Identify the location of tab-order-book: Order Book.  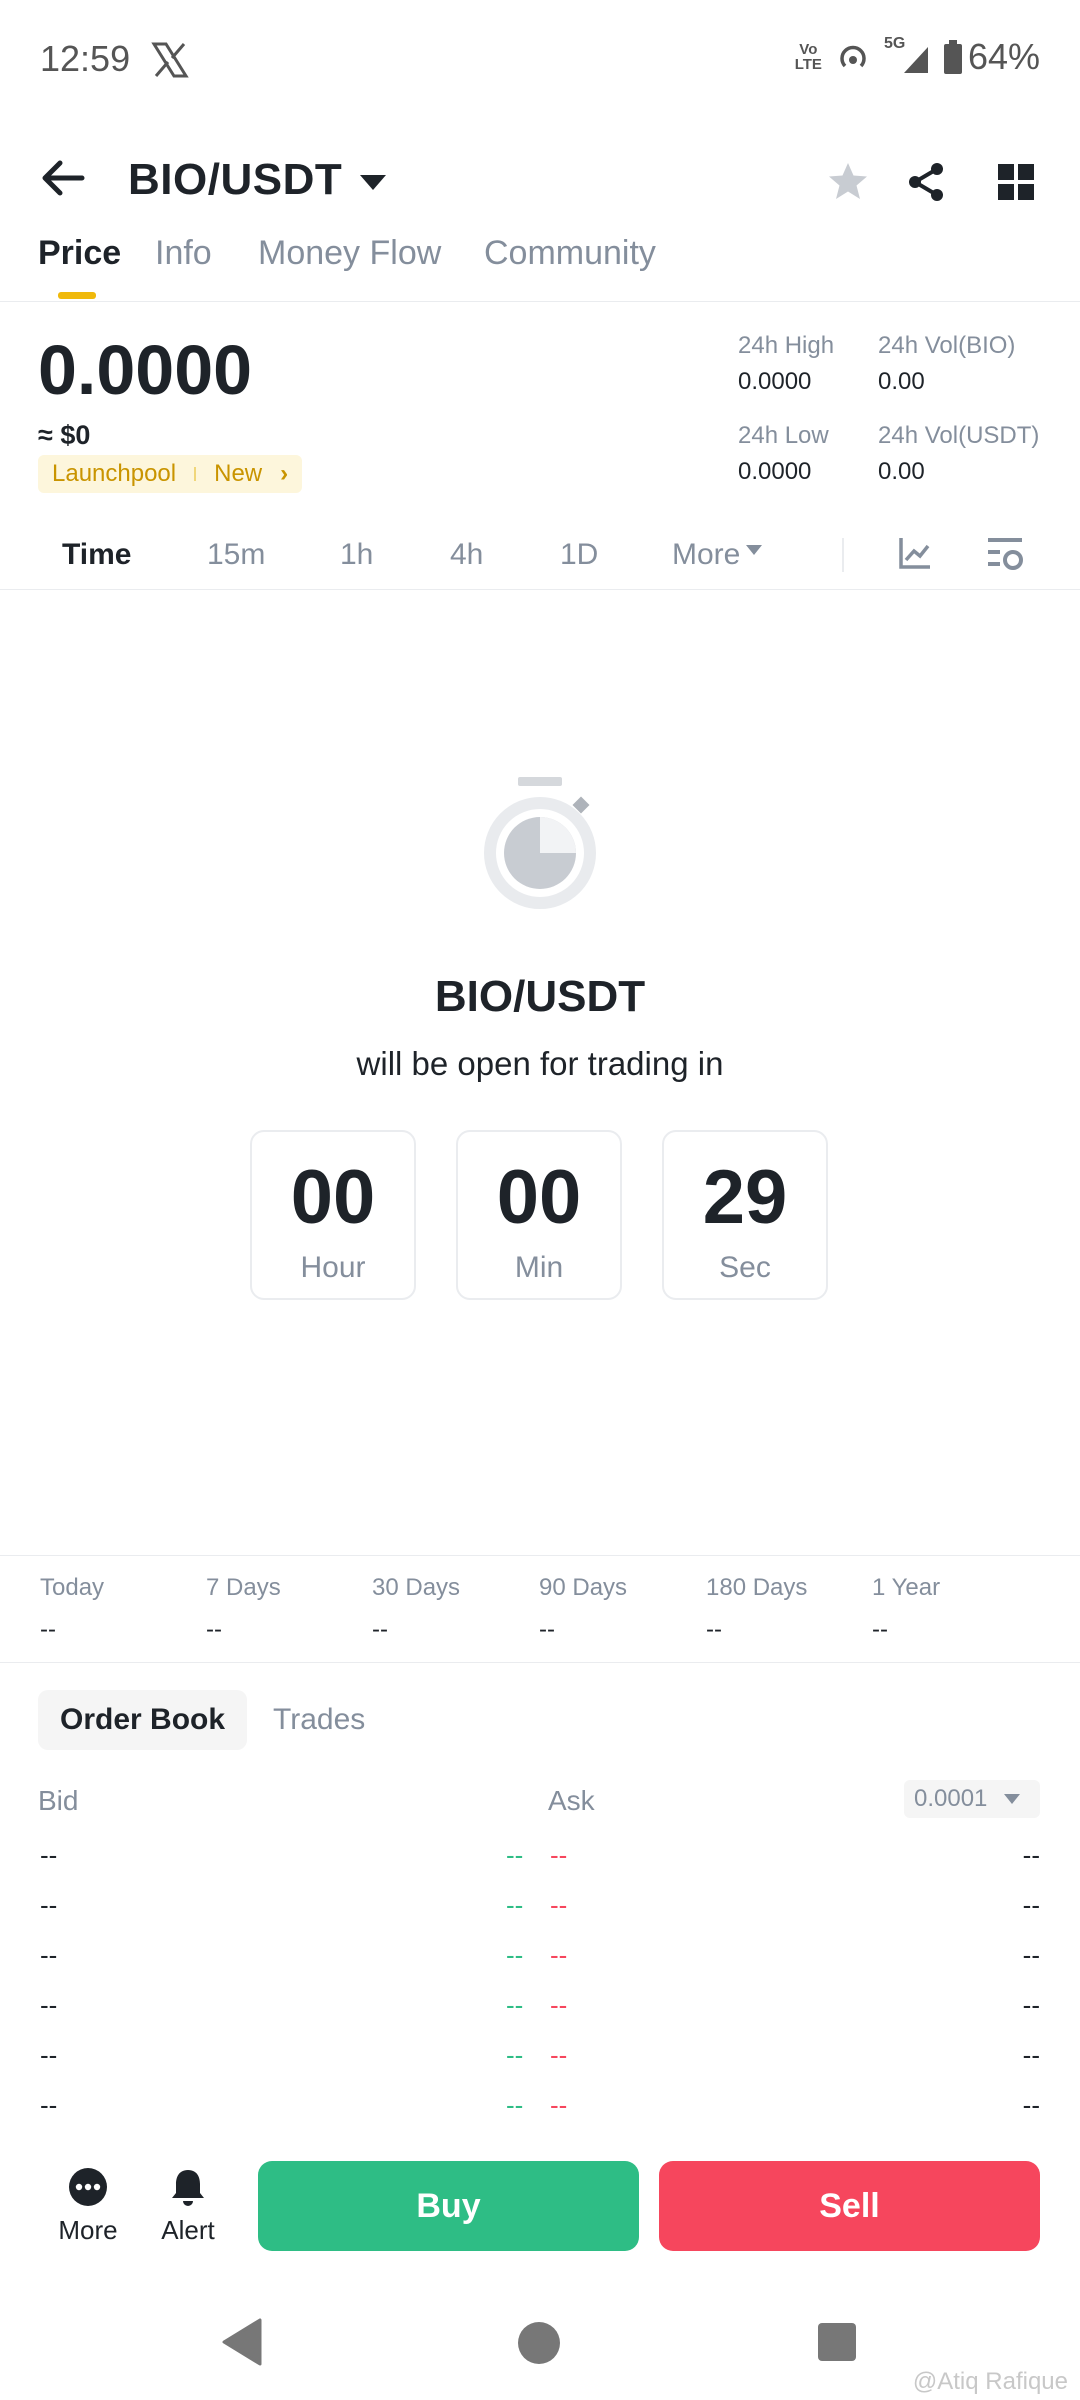
(143, 1720).